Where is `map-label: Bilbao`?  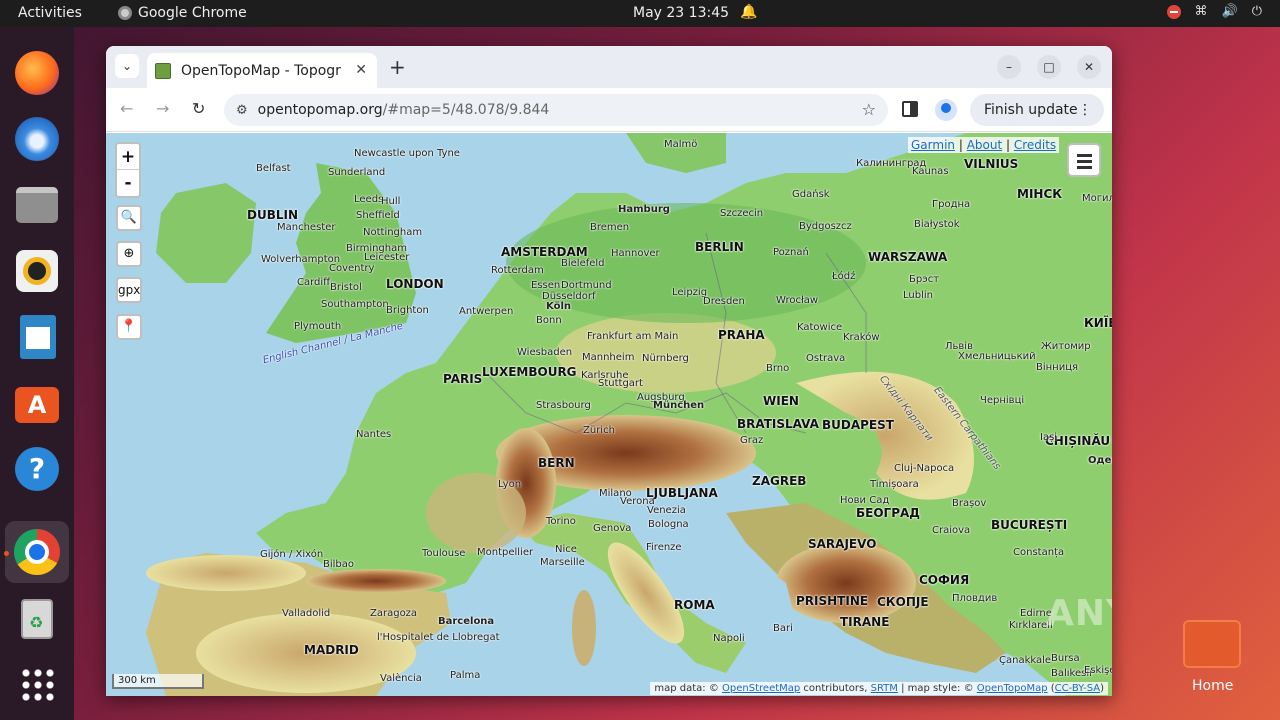
map-label: Bilbao is located at coordinates (339, 564).